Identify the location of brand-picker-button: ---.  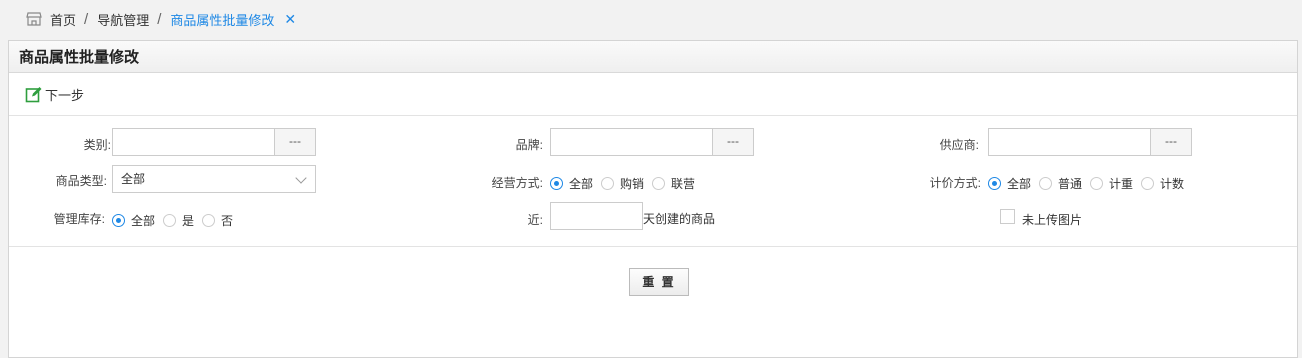
(733, 142).